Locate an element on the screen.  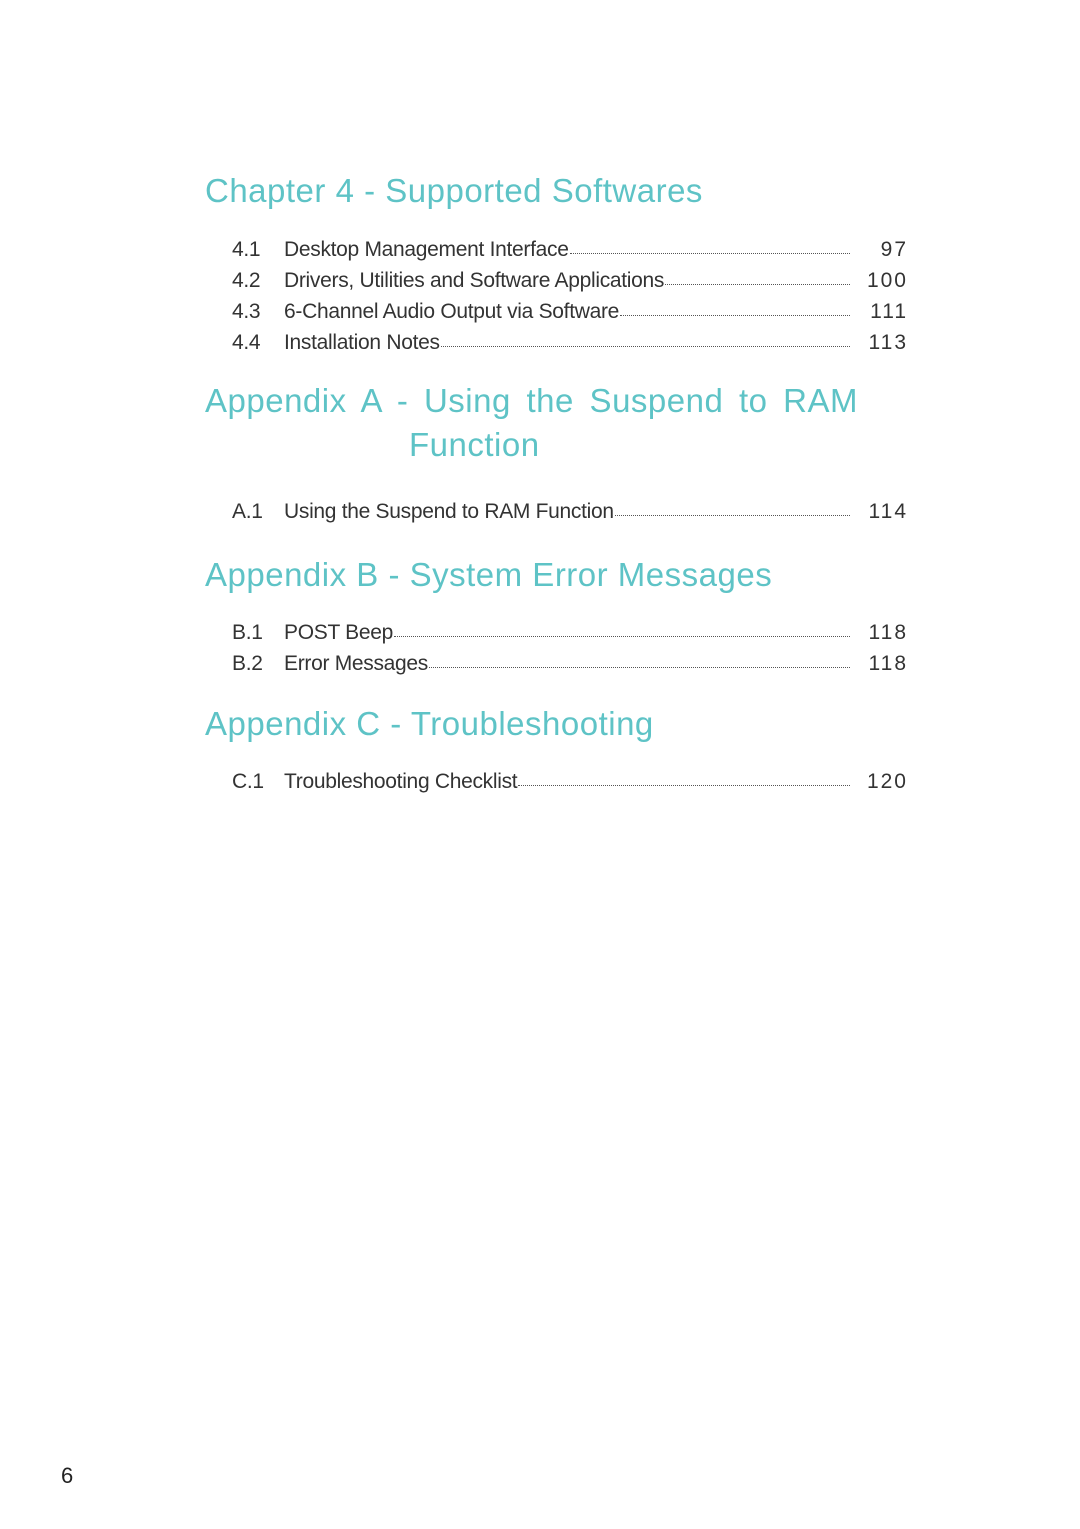
entry-title: Troubleshooting Checklist is located at coordinates (401, 781).